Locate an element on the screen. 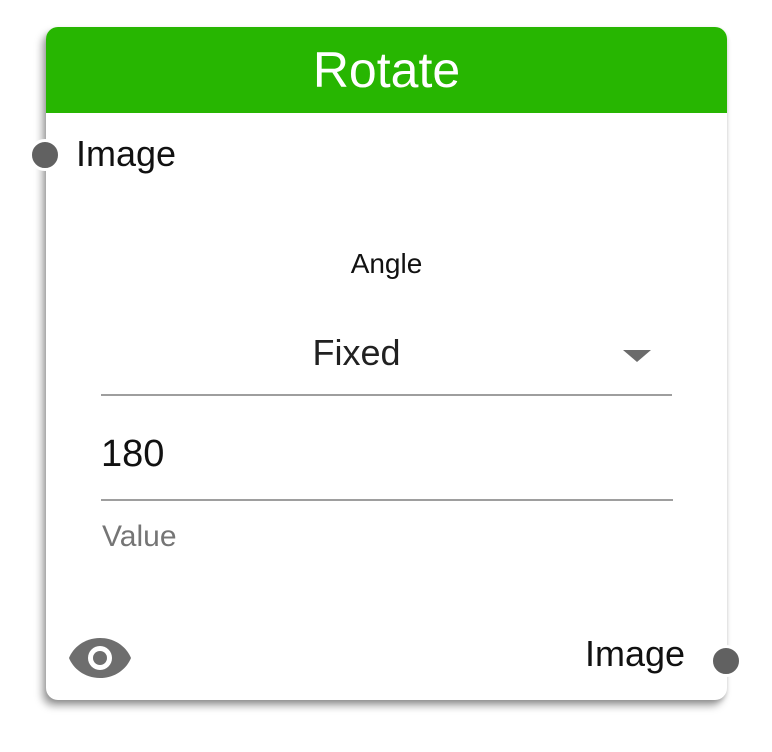 The height and width of the screenshot is (752, 772). eye-icon is located at coordinates (100, 658).